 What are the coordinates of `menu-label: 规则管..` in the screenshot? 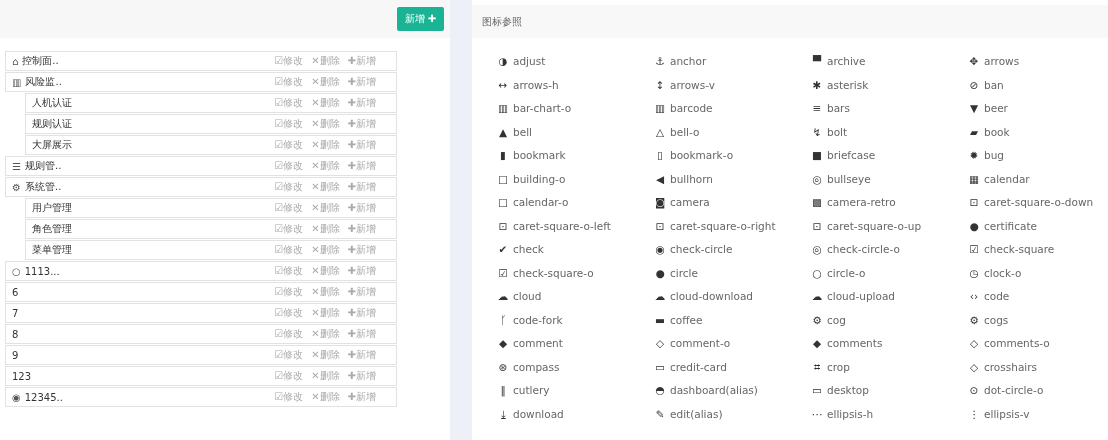 It's located at (43, 166).